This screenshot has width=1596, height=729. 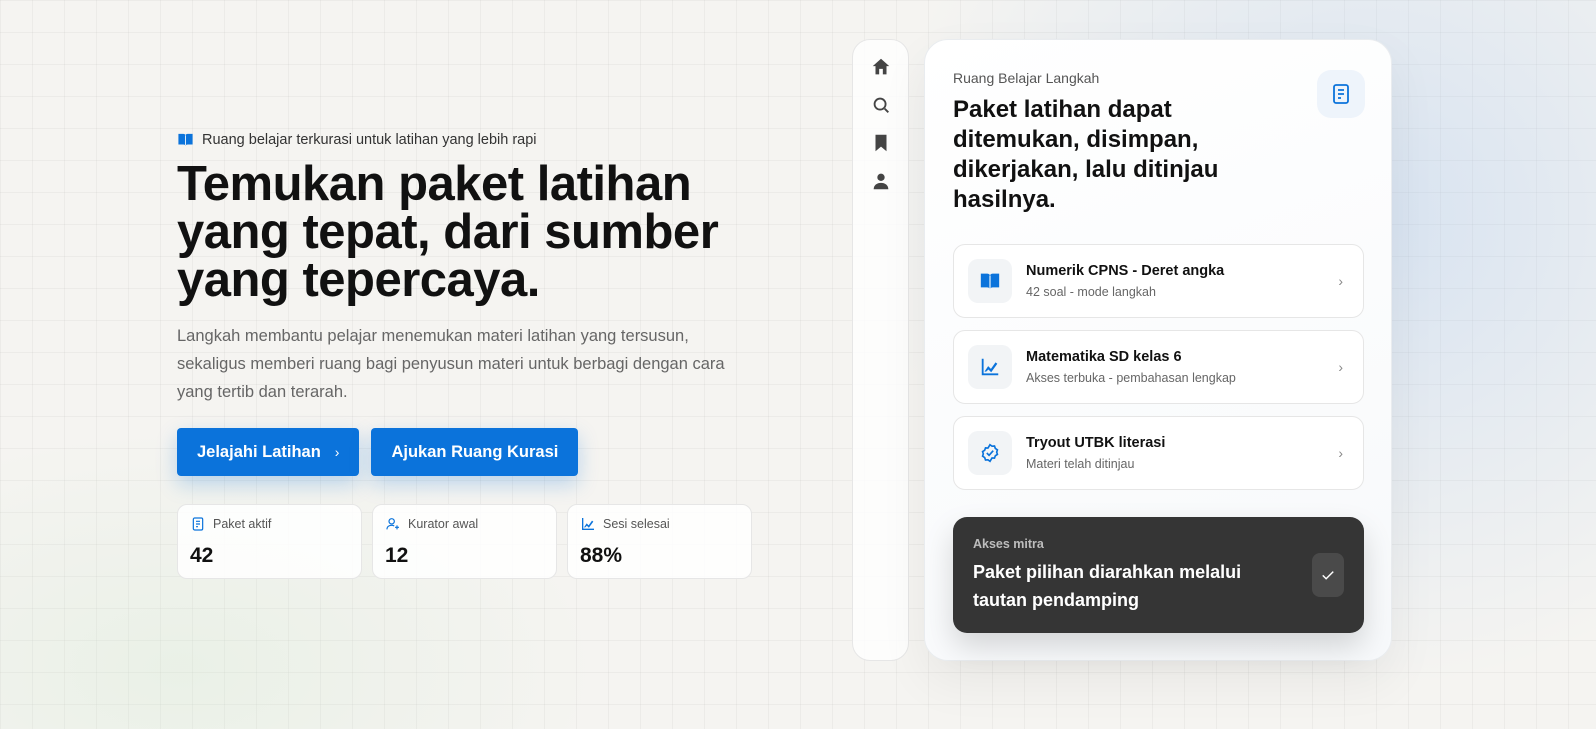 What do you see at coordinates (269, 541) in the screenshot?
I see `stat-card-active-packages: Paket aktif 42` at bounding box center [269, 541].